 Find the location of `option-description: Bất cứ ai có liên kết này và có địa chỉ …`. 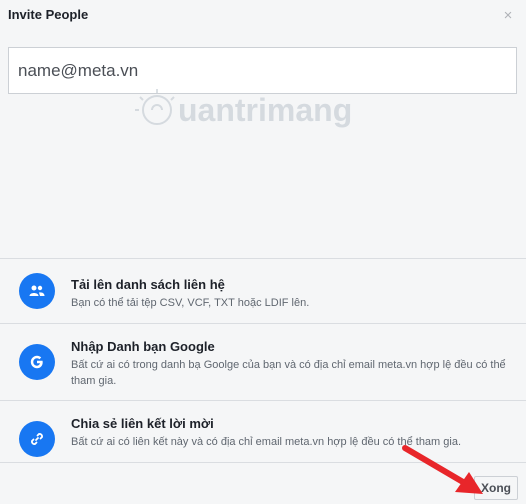

option-description: Bất cứ ai có liên kết này và có địa chỉ … is located at coordinates (266, 442).